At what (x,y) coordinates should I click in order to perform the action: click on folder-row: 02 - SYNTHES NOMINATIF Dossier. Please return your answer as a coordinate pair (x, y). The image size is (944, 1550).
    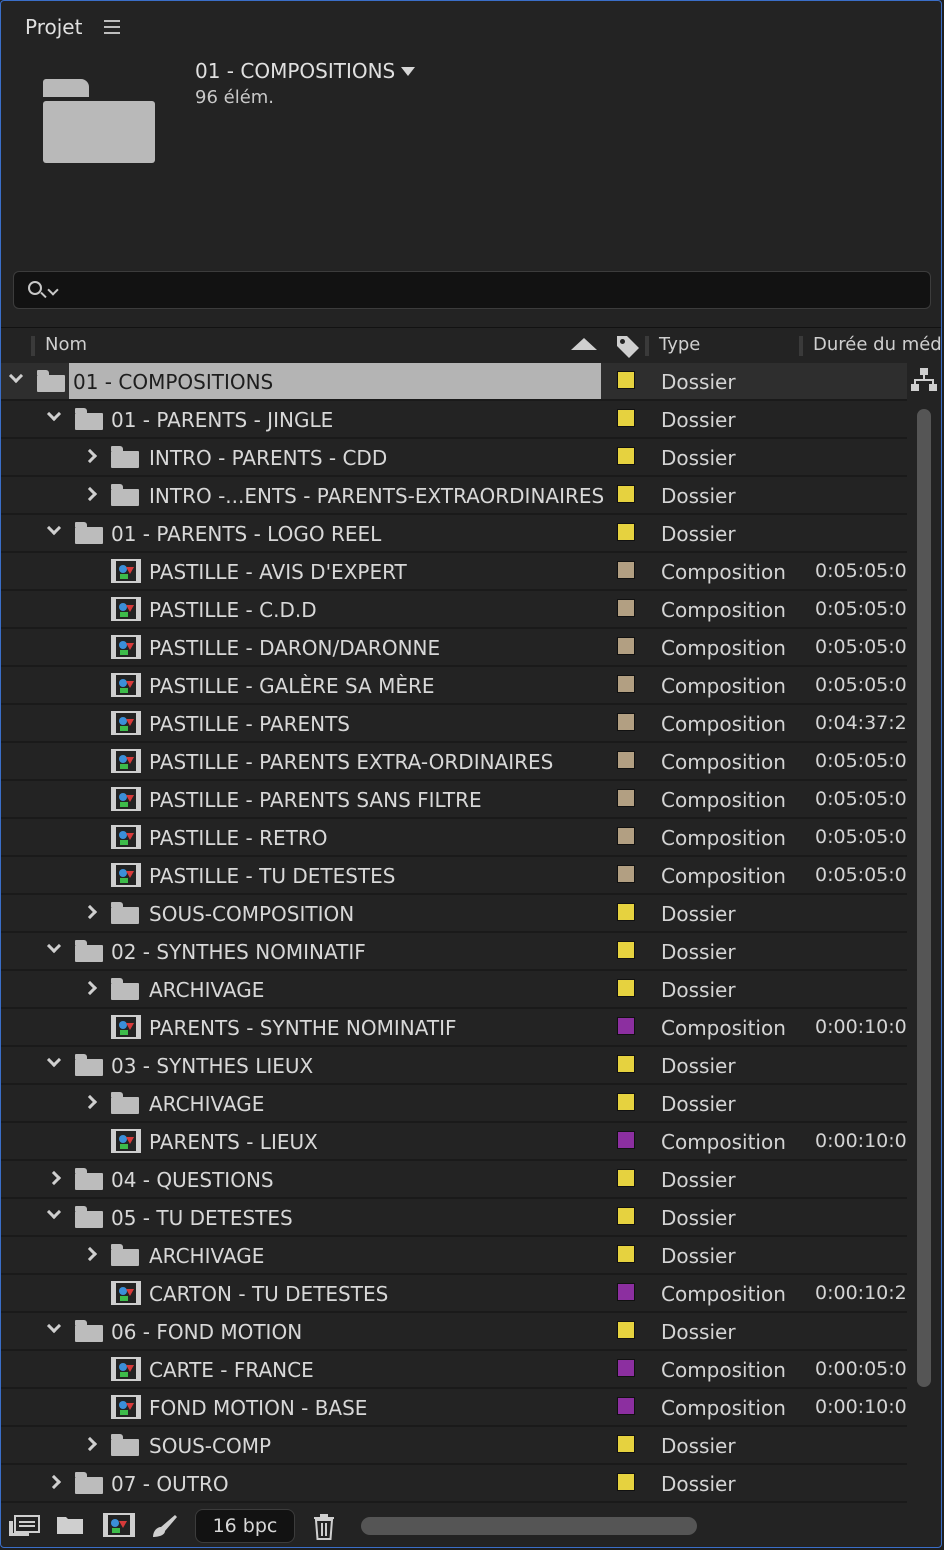
    Looking at the image, I should click on (454, 952).